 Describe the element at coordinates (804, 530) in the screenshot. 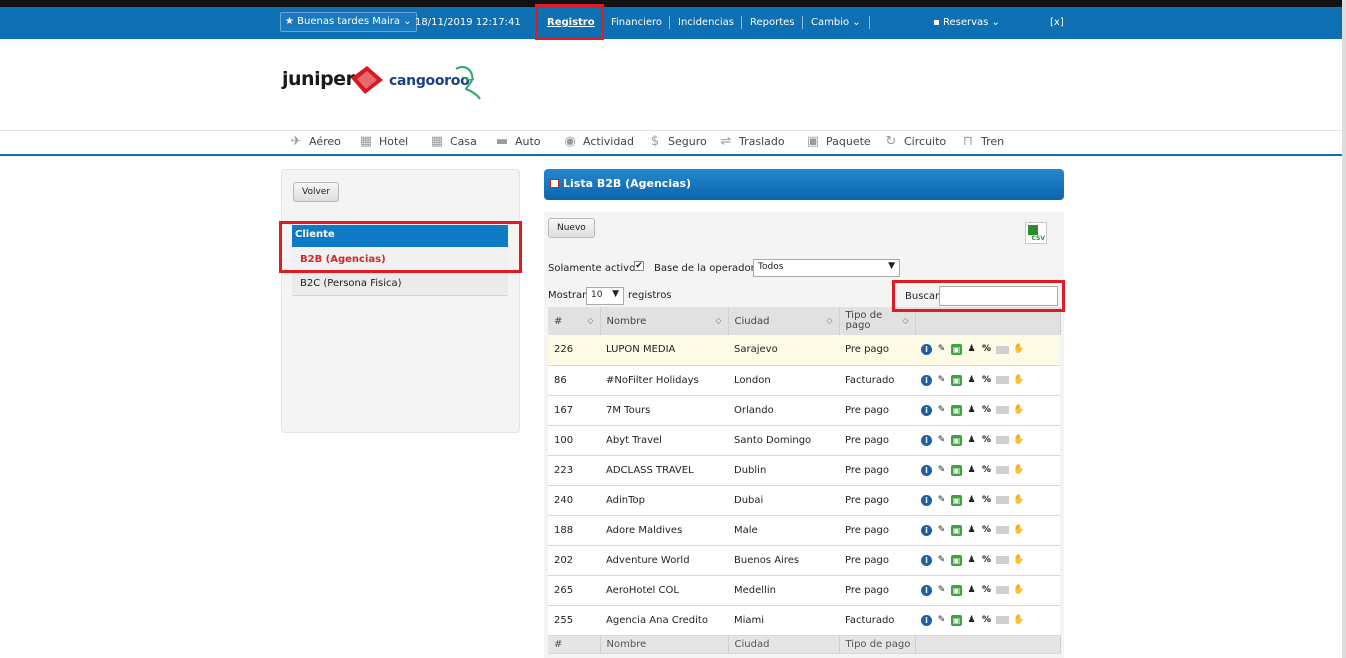

I see `table-row: 188 Adore Maldives Male Pre pago i ✎ ▣ ♟% ✋` at that location.